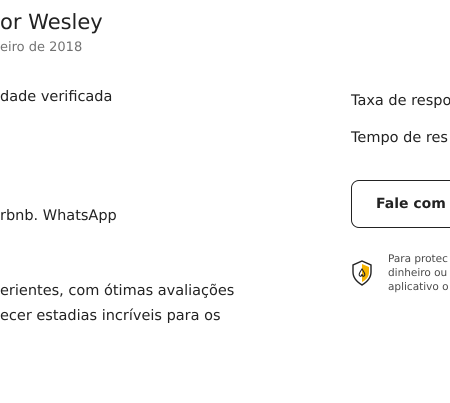 The image size is (450, 403). What do you see at coordinates (57, 97) in the screenshot?
I see `verified-badge-text: dade verificada` at bounding box center [57, 97].